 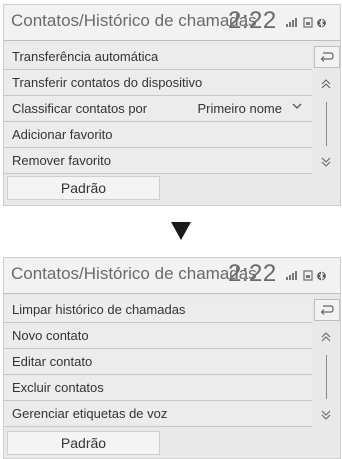 I want to click on list-item-label: Transferência automática, so click(x=85, y=56).